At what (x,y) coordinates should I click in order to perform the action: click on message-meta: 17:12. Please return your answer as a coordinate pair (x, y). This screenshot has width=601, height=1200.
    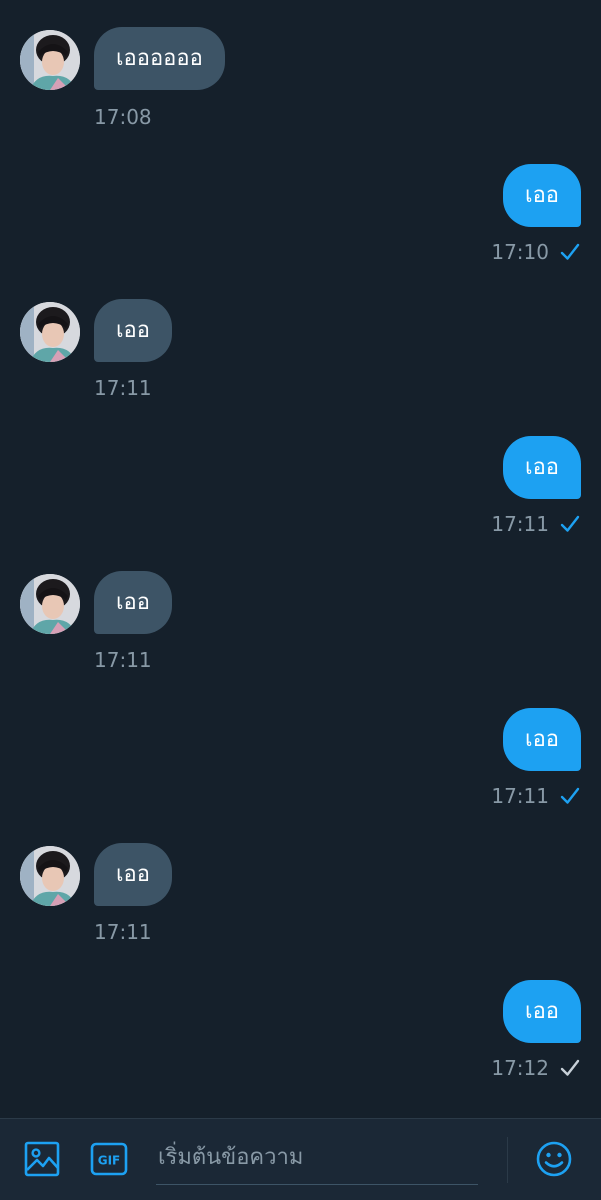
    Looking at the image, I should click on (536, 1068).